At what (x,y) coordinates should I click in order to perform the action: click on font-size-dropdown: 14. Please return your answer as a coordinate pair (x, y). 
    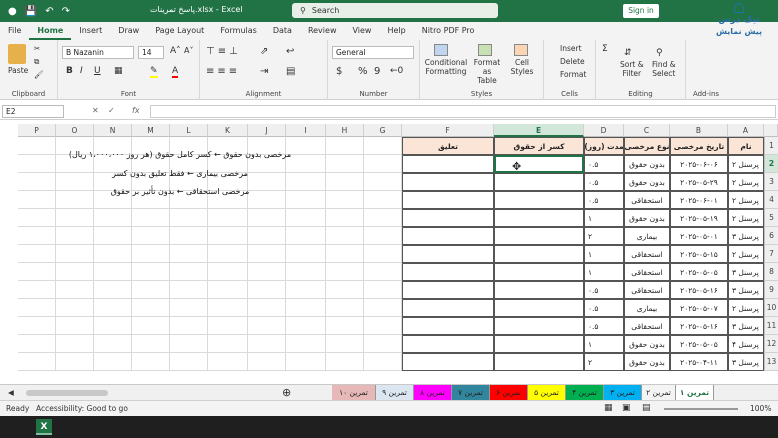
    Looking at the image, I should click on (151, 52).